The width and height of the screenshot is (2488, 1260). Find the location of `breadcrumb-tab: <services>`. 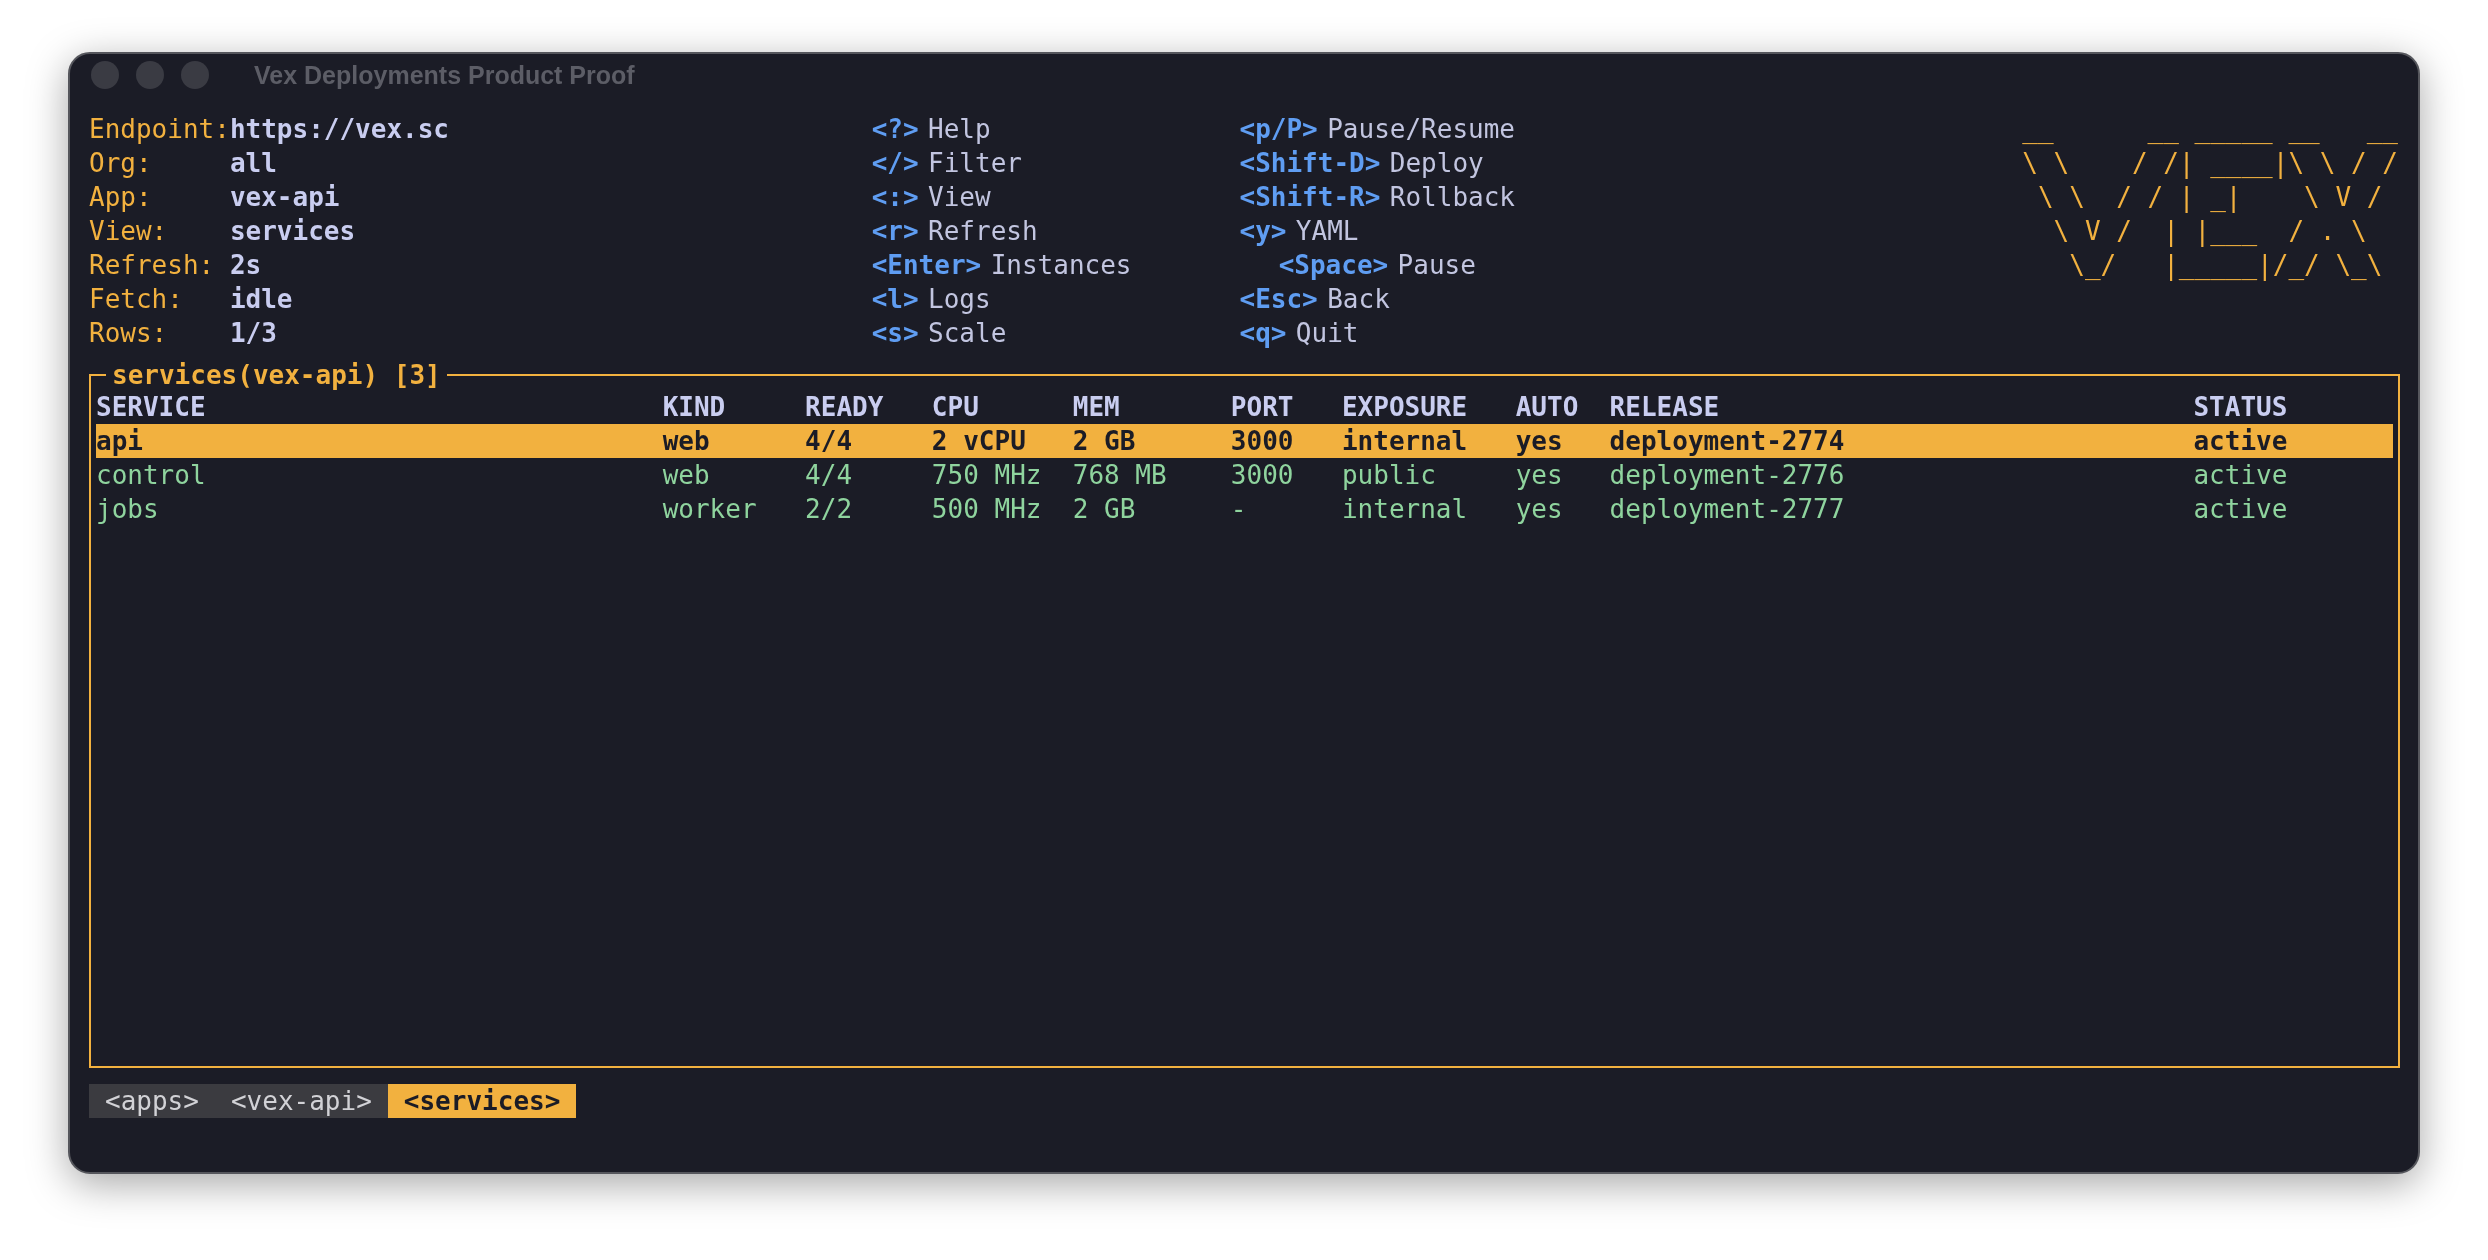

breadcrumb-tab: <services> is located at coordinates (482, 1101).